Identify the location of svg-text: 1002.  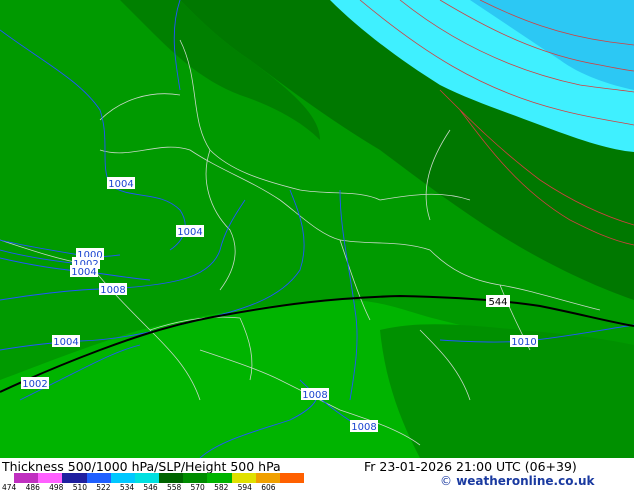
(34, 384).